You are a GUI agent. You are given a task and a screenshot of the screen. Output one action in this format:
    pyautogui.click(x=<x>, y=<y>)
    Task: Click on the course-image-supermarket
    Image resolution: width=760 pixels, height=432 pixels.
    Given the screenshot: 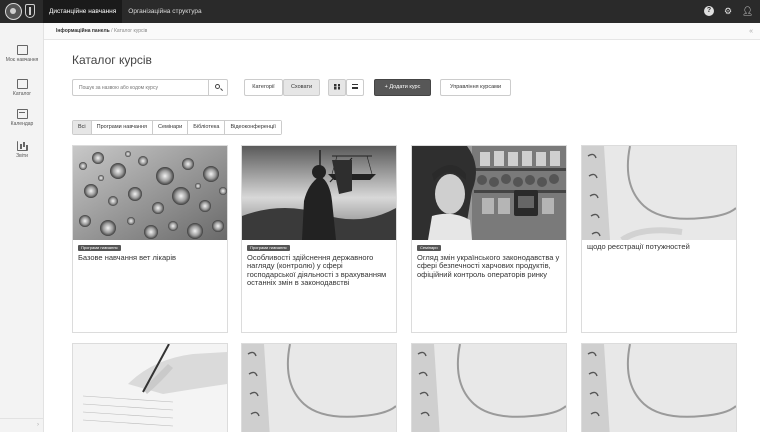 What is the action you would take?
    pyautogui.click(x=489, y=193)
    